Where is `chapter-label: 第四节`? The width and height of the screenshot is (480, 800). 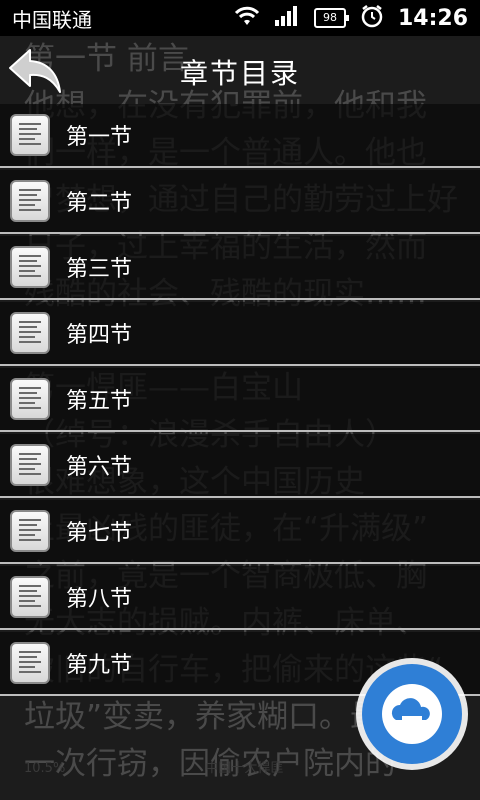 chapter-label: 第四节 is located at coordinates (99, 335).